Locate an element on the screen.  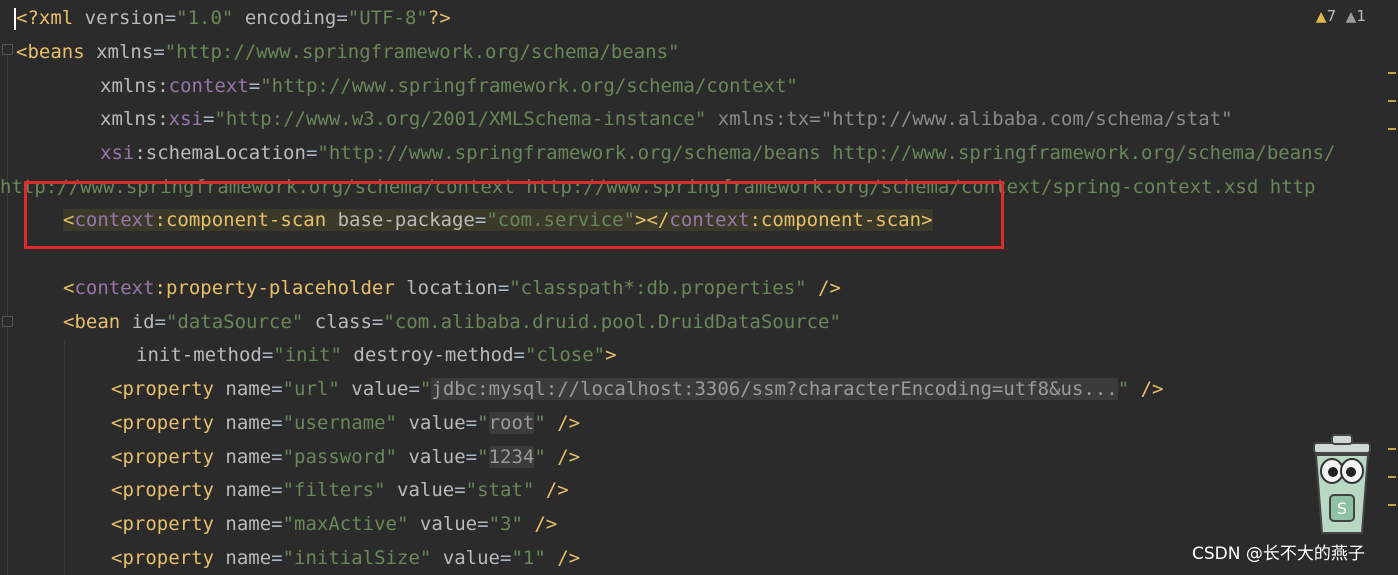
tag-gt: > is located at coordinates (611, 355).